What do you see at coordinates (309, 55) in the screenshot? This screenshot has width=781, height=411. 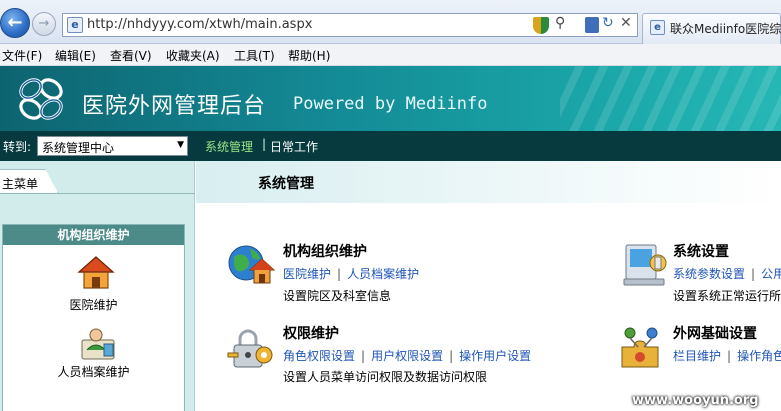 I see `menu-help: 帮助(H)` at bounding box center [309, 55].